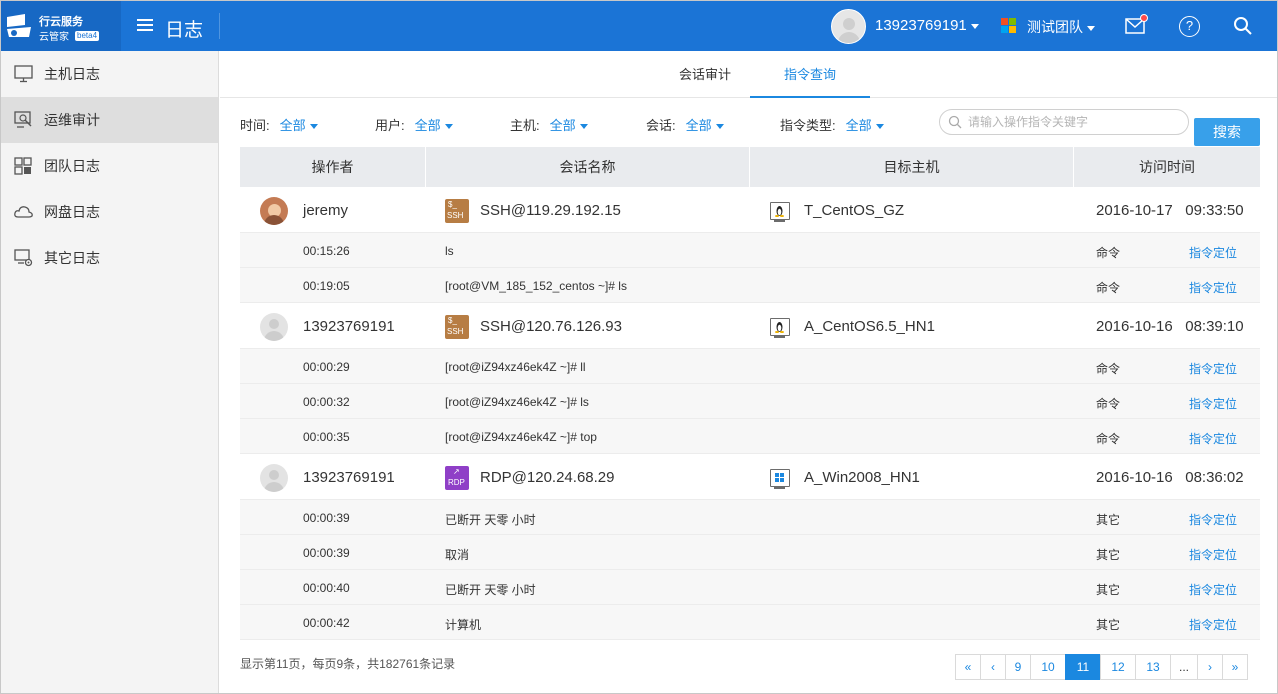  What do you see at coordinates (457, 478) in the screenshot?
I see `rdp-icon: ↗ RDP` at bounding box center [457, 478].